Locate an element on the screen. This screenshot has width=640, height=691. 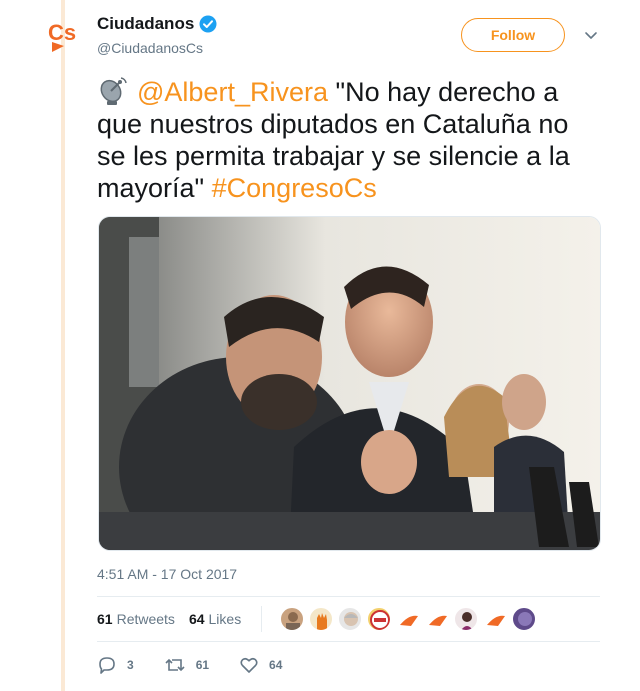
display-name: Ciudadanos is located at coordinates (145, 24).